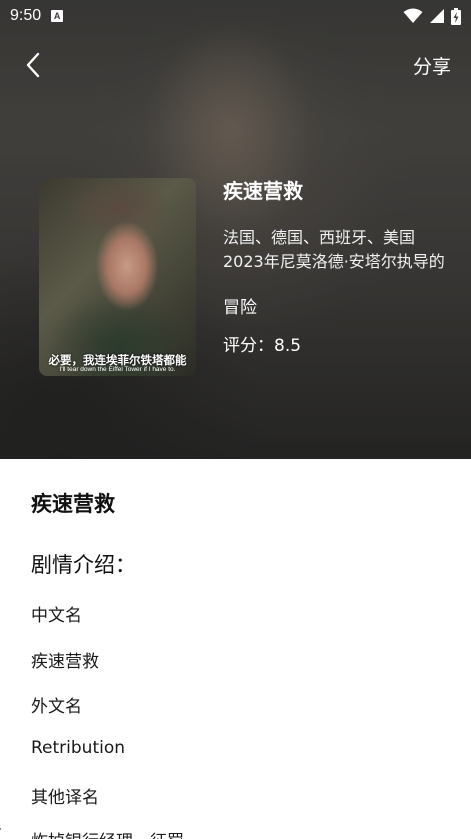  Describe the element at coordinates (235, 65) in the screenshot. I see `top-navigation: 分享` at that location.